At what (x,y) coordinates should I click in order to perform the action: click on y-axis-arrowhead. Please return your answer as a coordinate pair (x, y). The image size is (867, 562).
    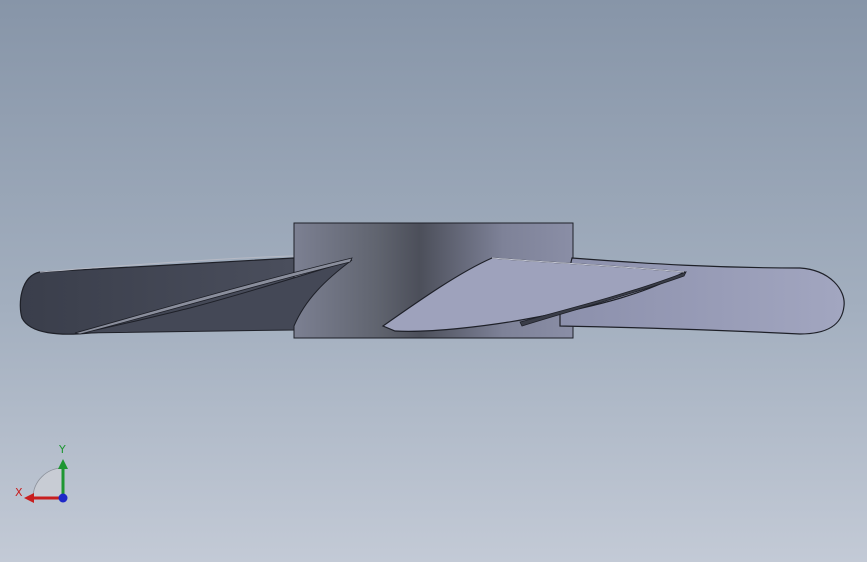
    Looking at the image, I should click on (63, 464).